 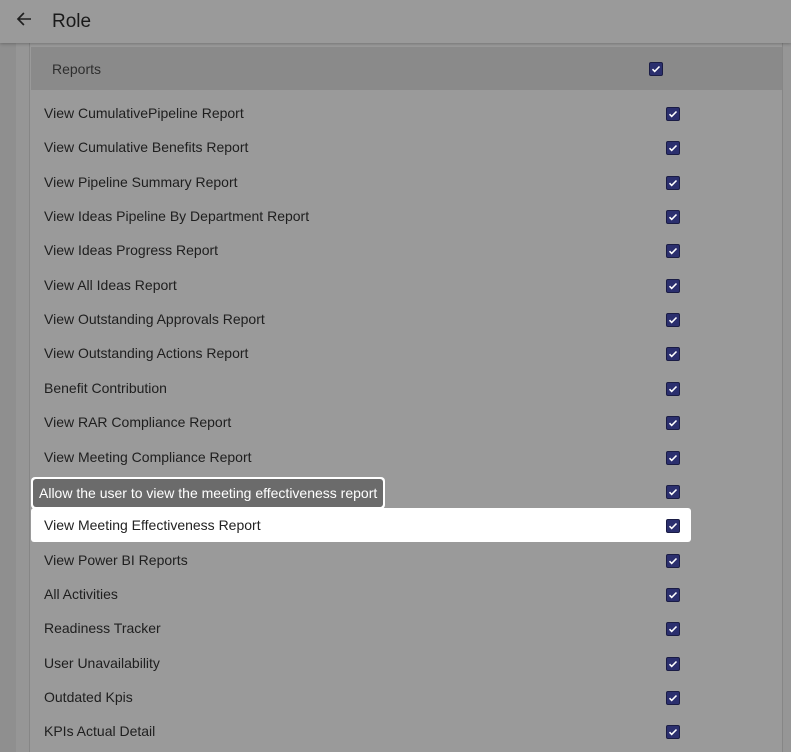 What do you see at coordinates (77, 69) in the screenshot?
I see `section-title: Reports` at bounding box center [77, 69].